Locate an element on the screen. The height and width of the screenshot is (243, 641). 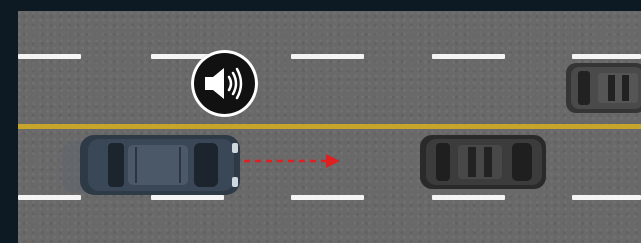
dashed-arrow-right-icon is located at coordinates (292, 161).